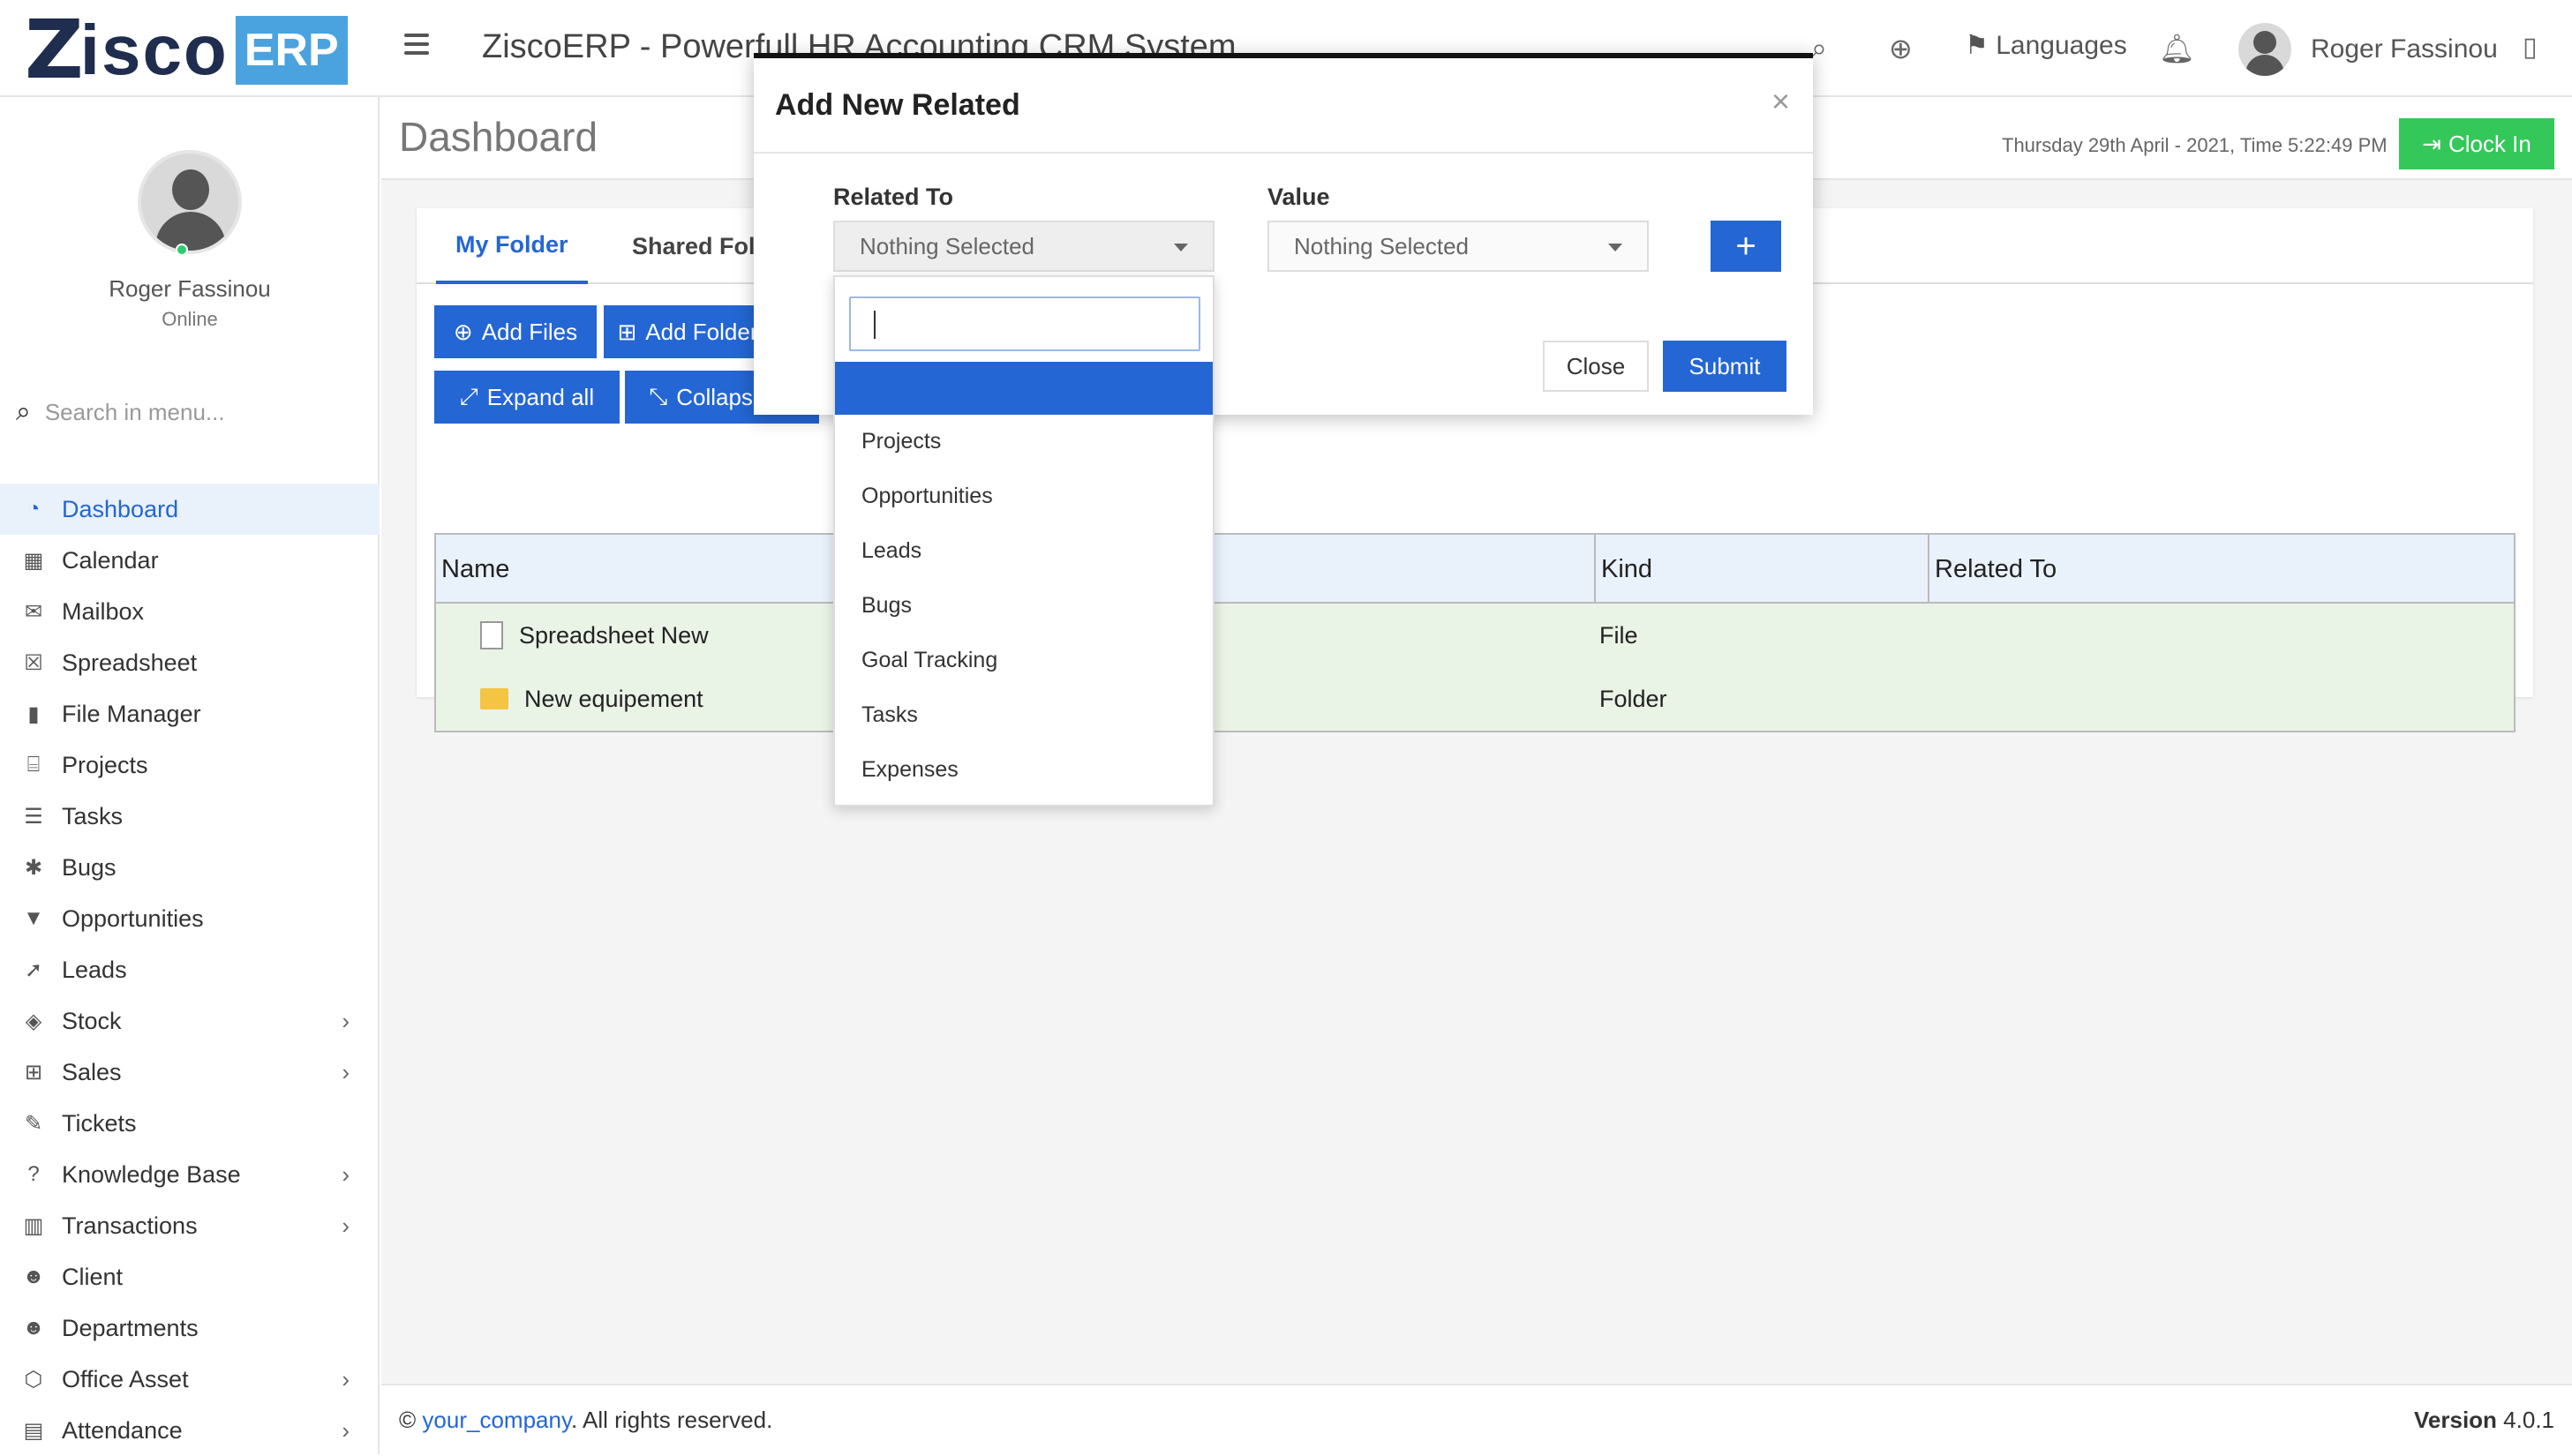 This screenshot has width=2572, height=1456. What do you see at coordinates (613, 698) in the screenshot?
I see `file-name: New equipement` at bounding box center [613, 698].